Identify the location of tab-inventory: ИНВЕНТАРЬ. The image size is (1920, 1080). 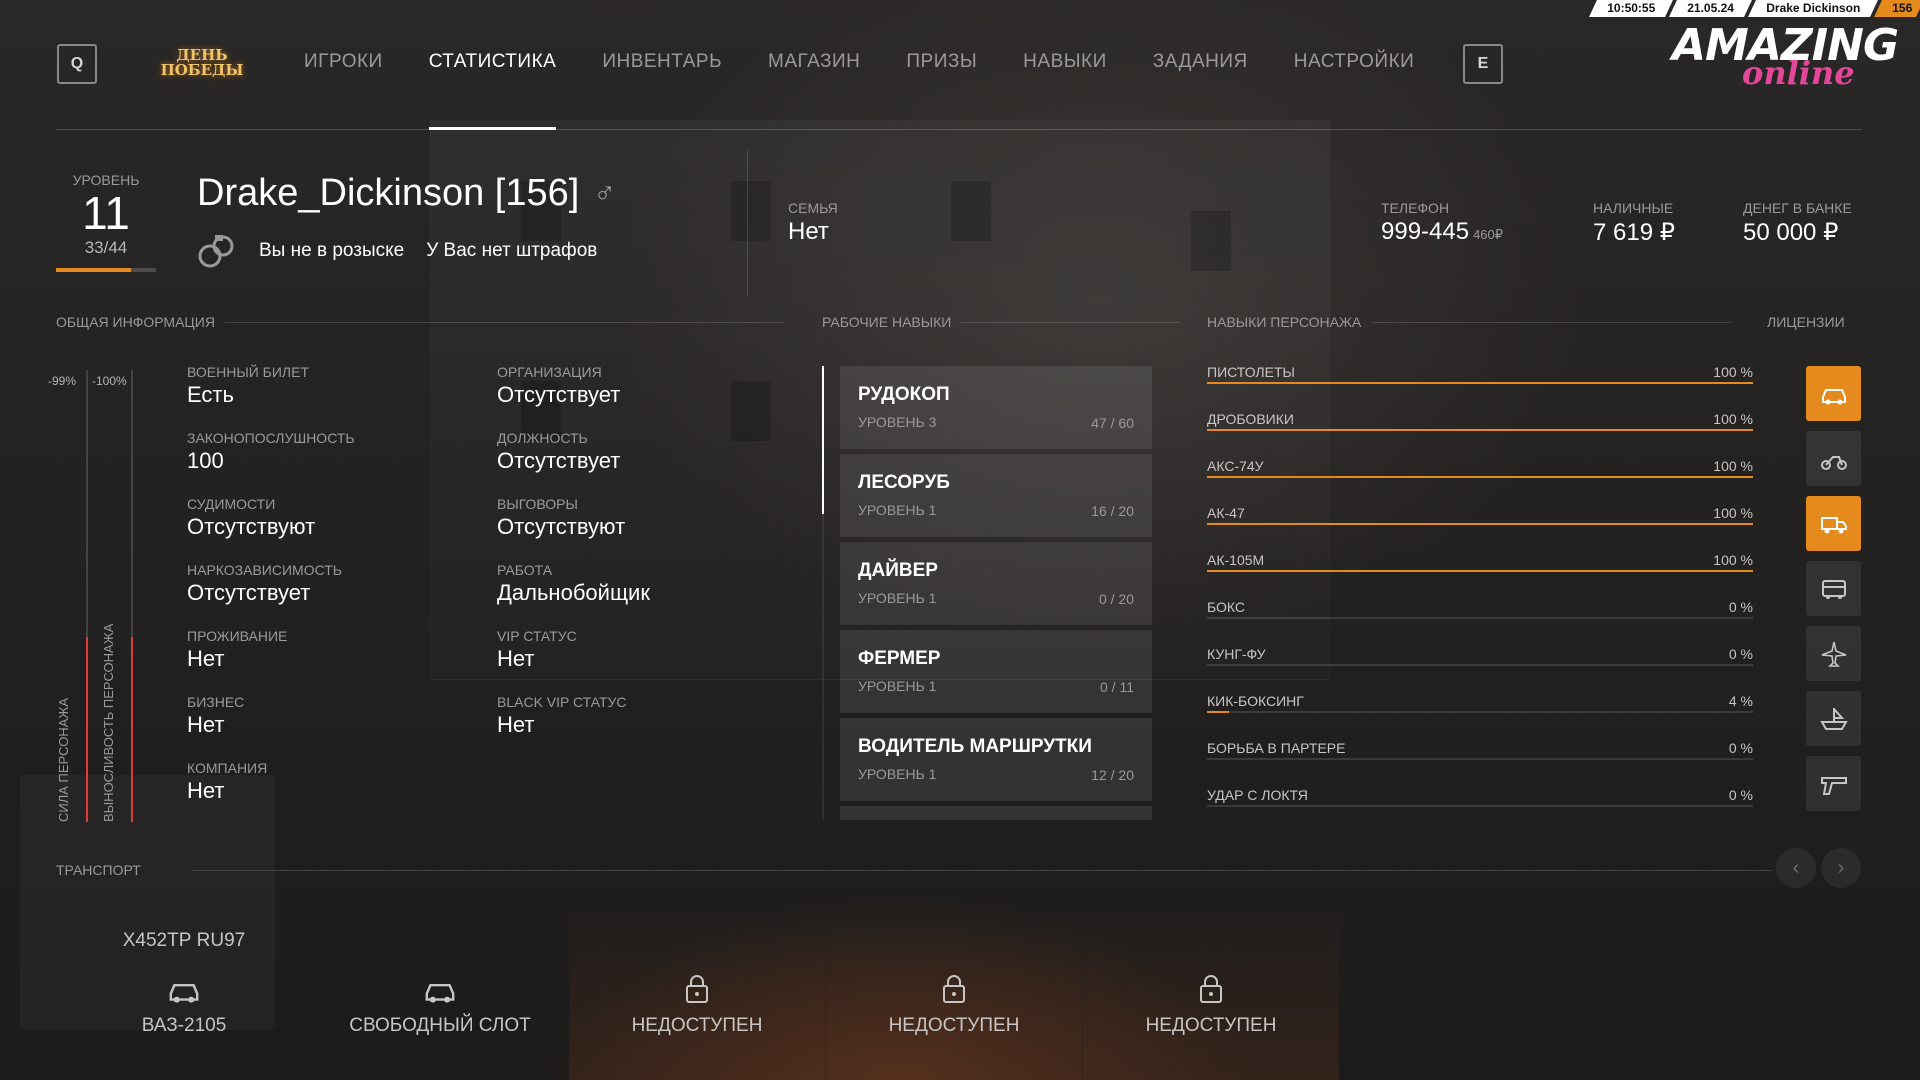
(662, 91).